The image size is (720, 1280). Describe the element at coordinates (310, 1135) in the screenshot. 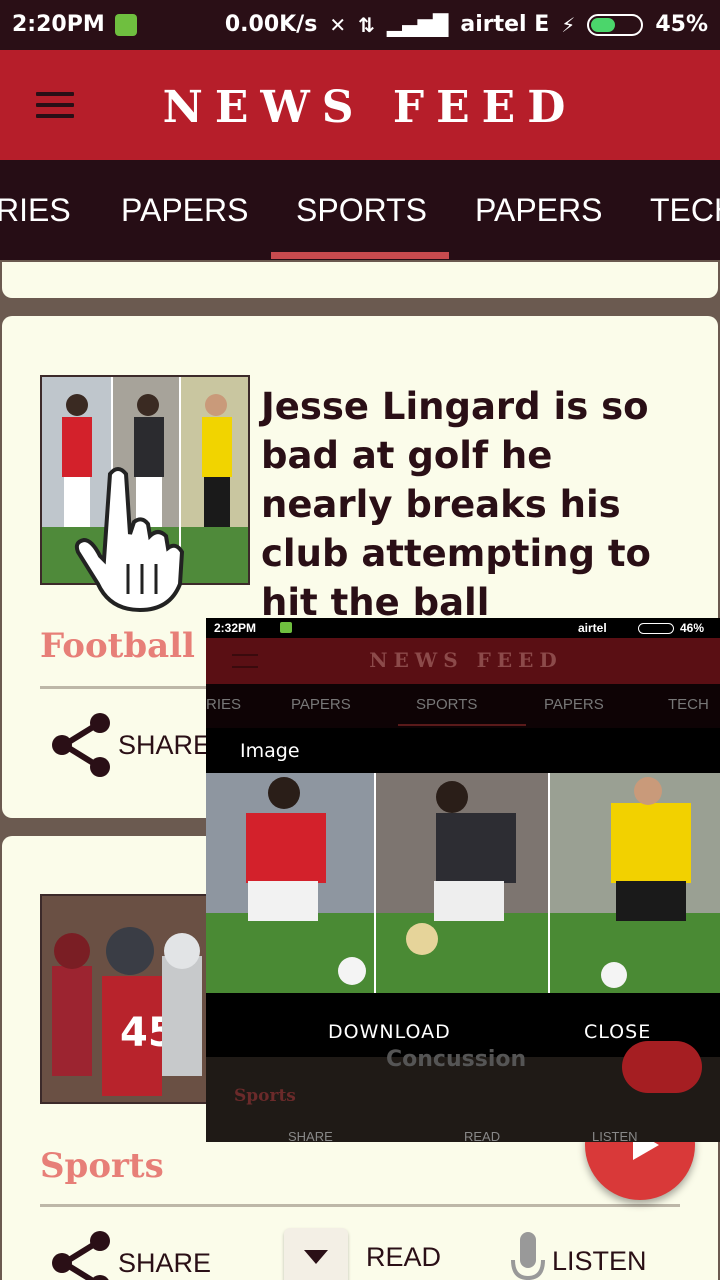

I see `overlay-share-label: SHARE` at that location.